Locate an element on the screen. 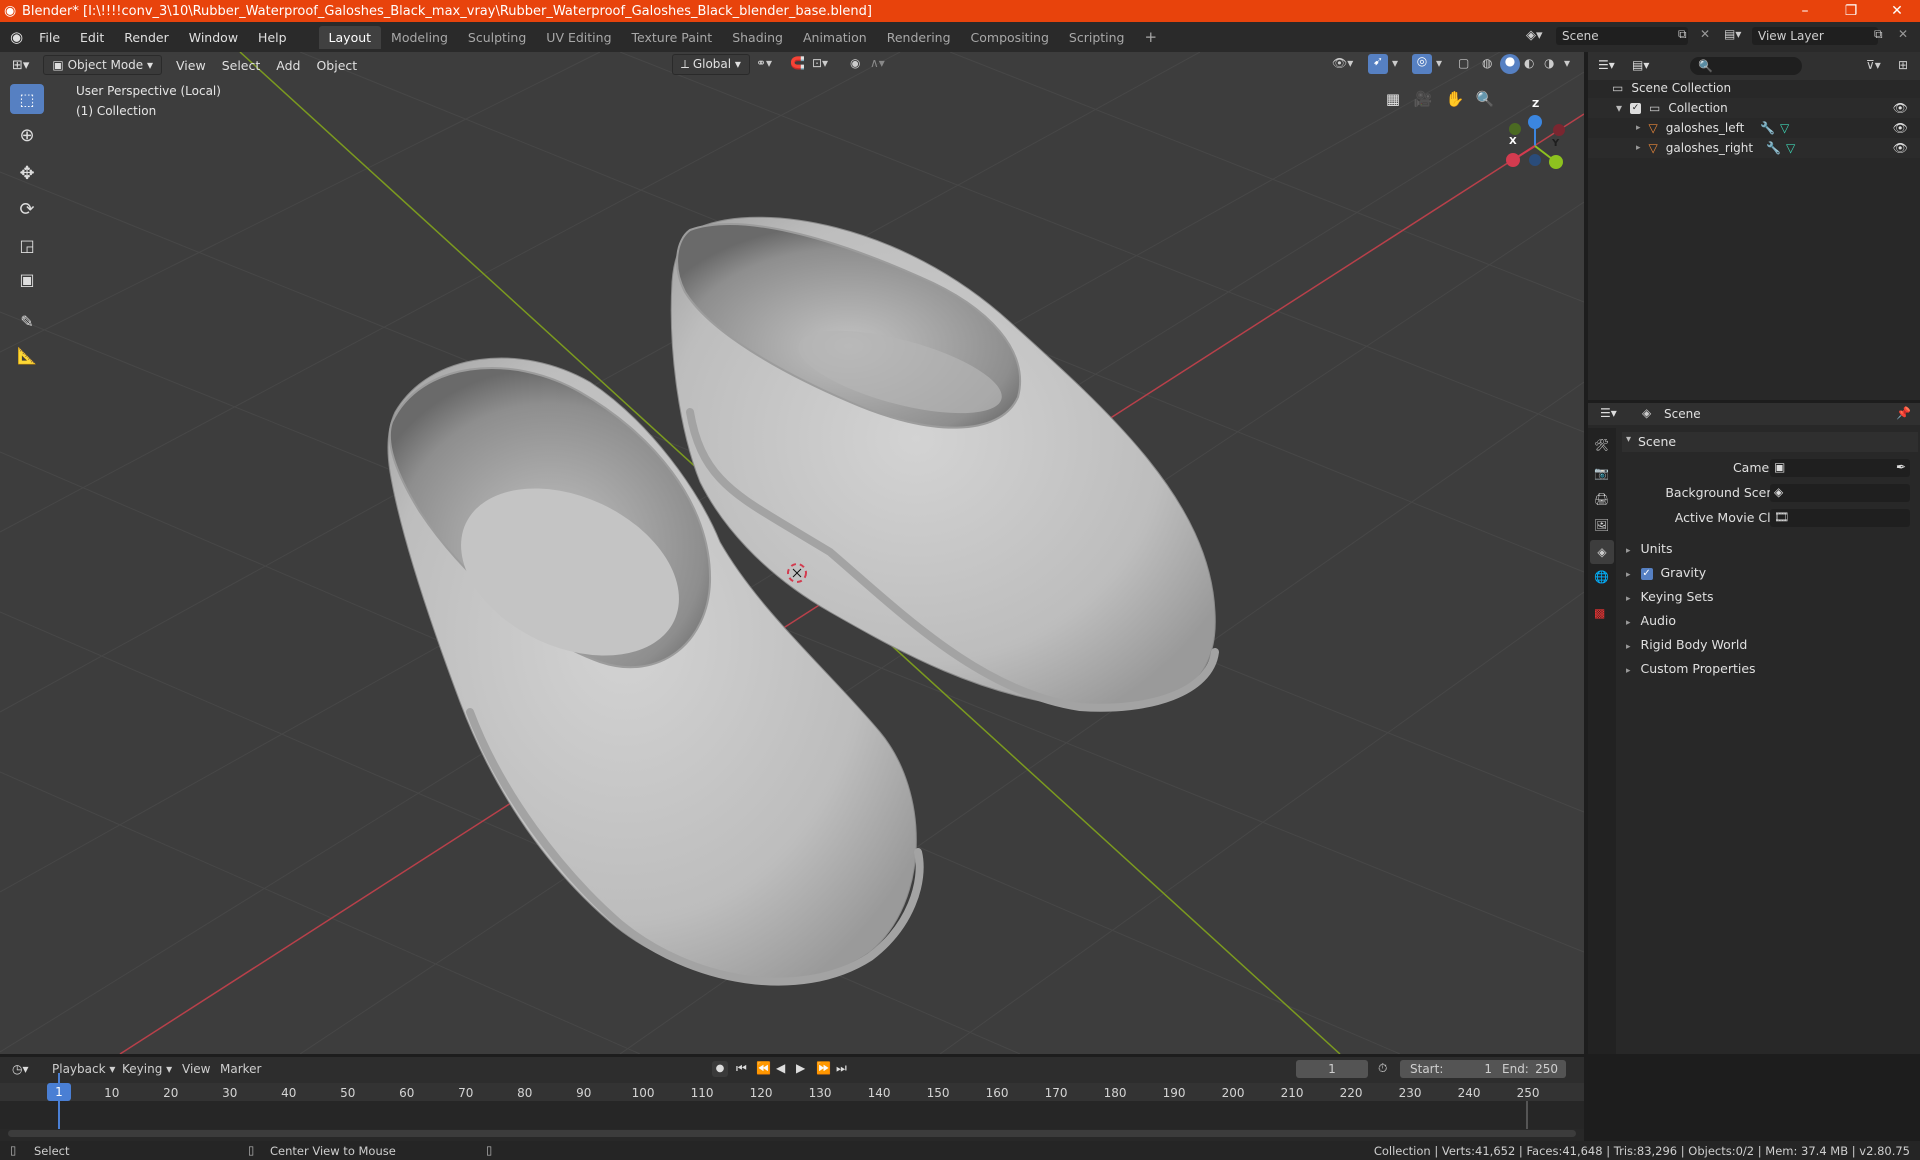 Image resolution: width=1920 pixels, height=1160 pixels. audio-panel-header: ▸ Audio is located at coordinates (1770, 620).